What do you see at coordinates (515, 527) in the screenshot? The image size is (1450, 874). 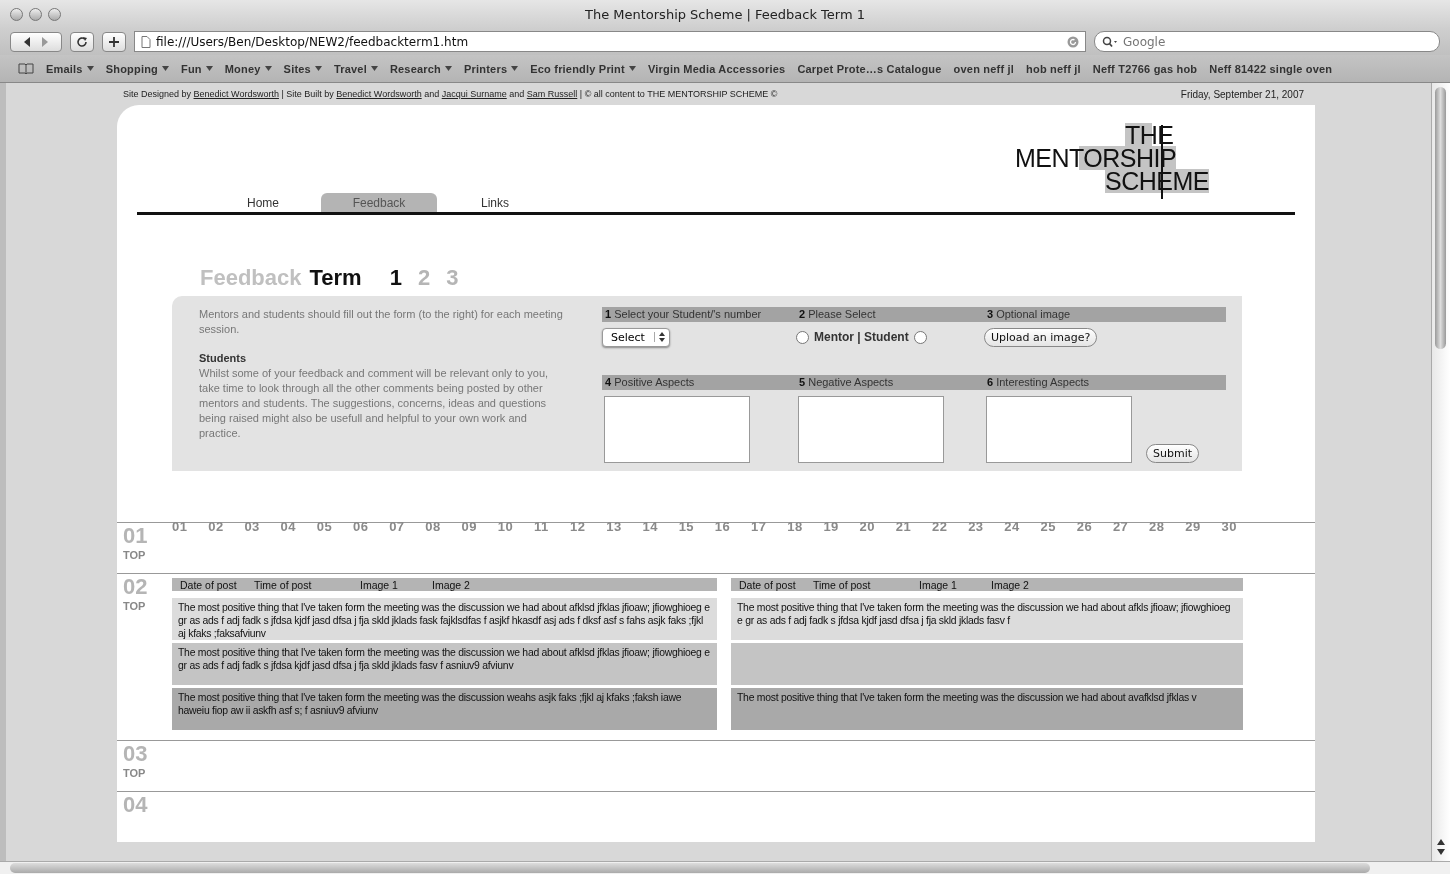 I see `session-link: 10` at bounding box center [515, 527].